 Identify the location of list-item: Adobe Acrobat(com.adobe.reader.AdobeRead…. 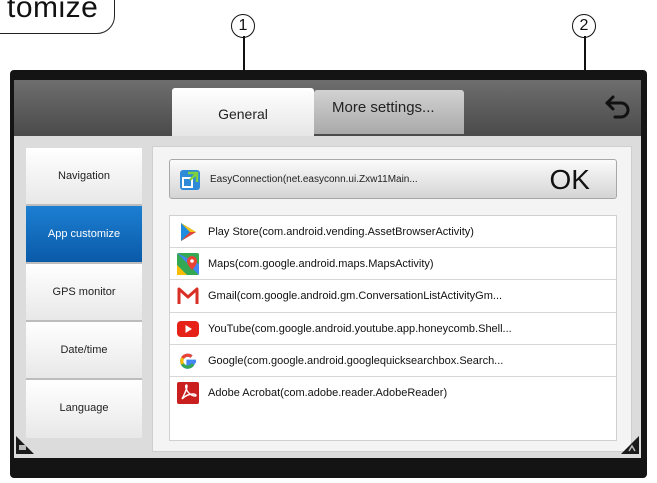
(393, 393).